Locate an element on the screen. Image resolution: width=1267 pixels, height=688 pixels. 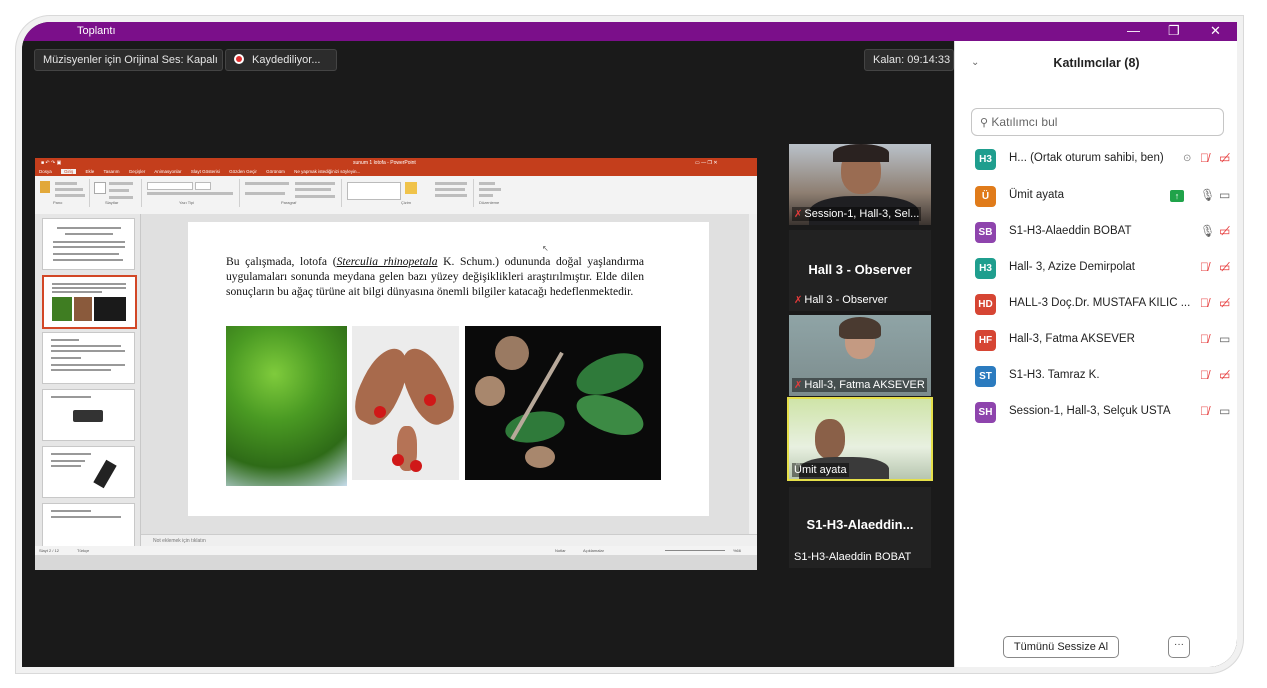
ppt-tab-active: Giriş is located at coordinates (69, 171).